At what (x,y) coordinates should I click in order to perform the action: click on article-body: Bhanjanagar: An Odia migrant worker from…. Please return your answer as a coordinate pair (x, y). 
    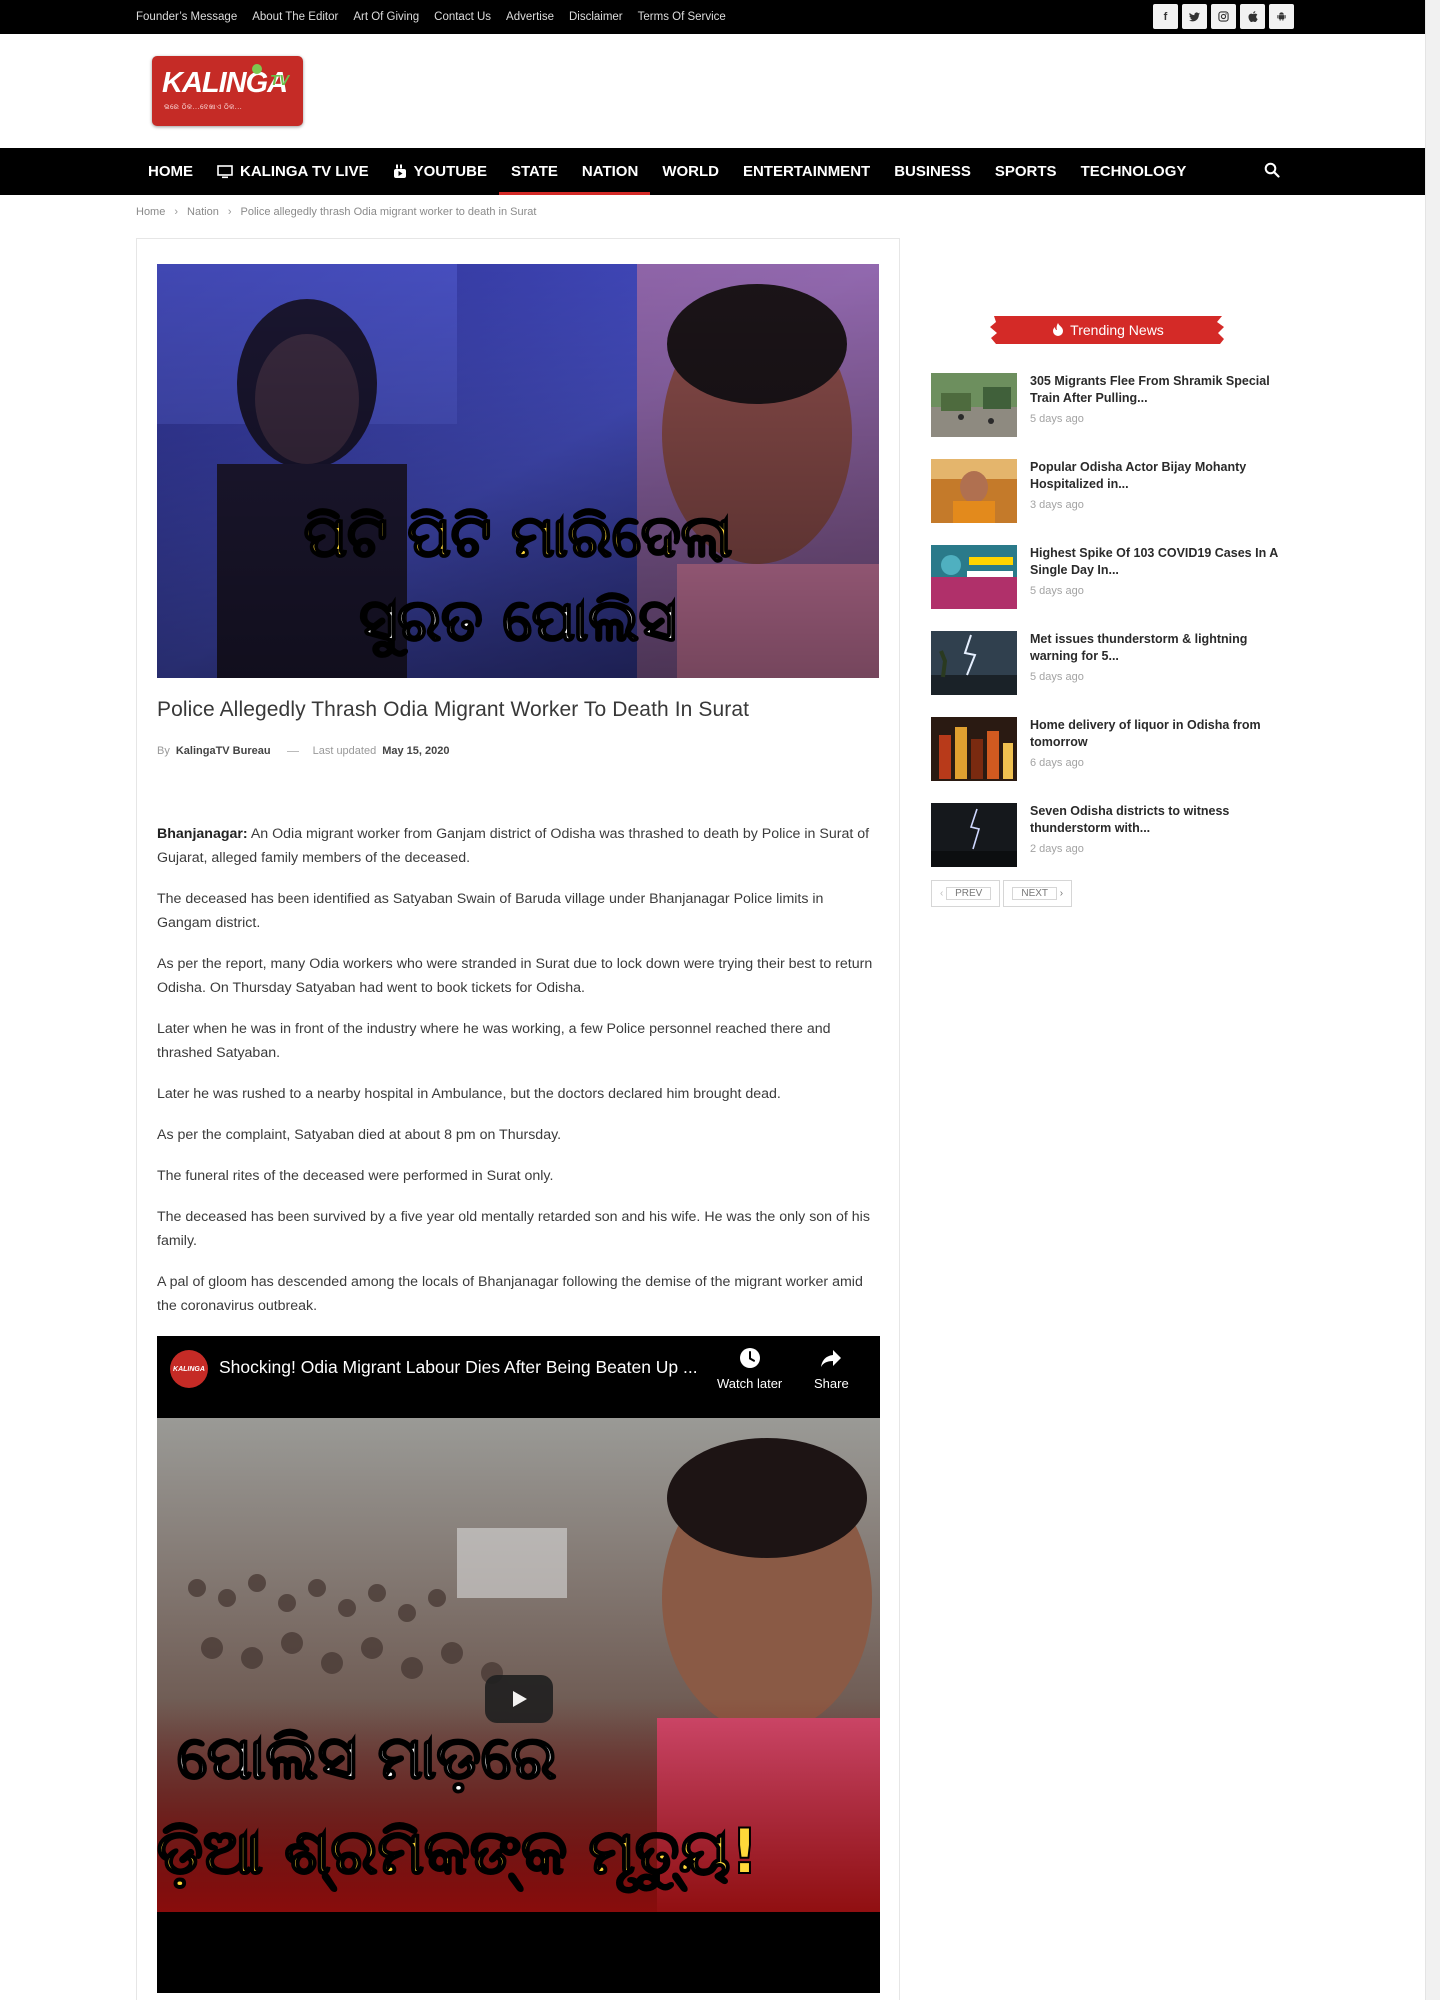
    Looking at the image, I should click on (519, 1078).